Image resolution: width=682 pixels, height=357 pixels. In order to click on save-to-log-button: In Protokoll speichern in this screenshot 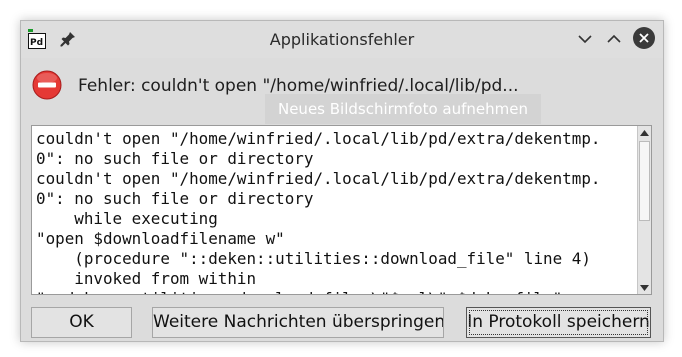, I will do `click(558, 322)`.